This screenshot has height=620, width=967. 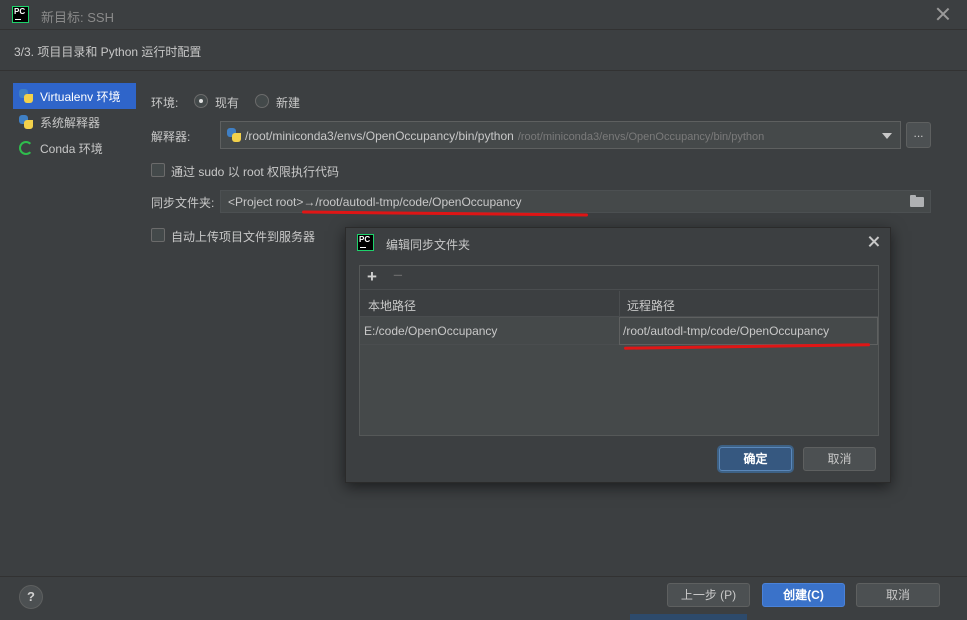 I want to click on radio-existing-label: 现有, so click(x=227, y=102).